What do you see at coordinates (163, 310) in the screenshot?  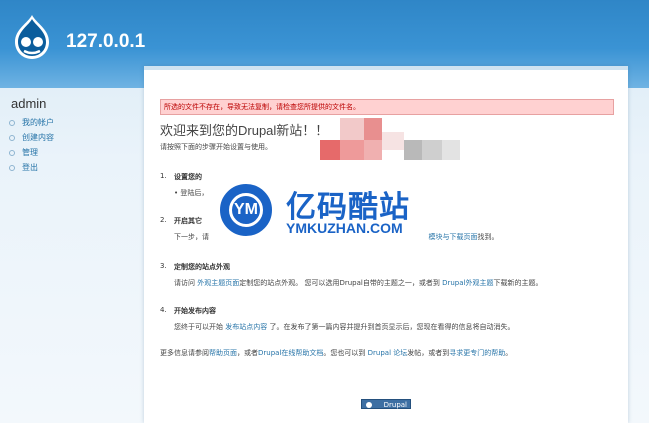 I see `step-number: 4.` at bounding box center [163, 310].